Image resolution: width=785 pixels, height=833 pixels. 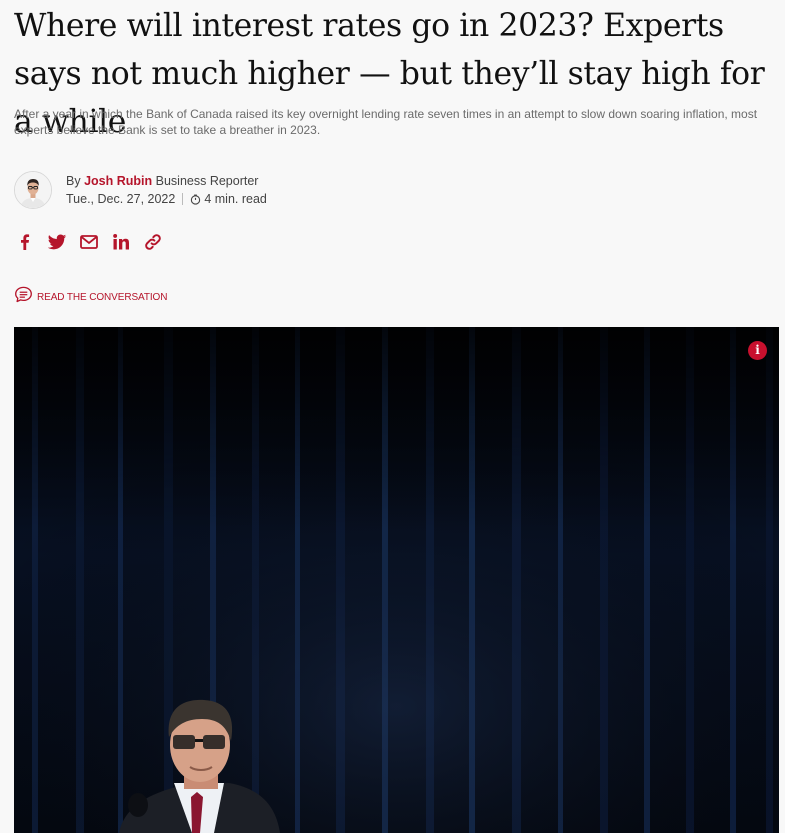 What do you see at coordinates (195, 199) in the screenshot?
I see `clock-icon` at bounding box center [195, 199].